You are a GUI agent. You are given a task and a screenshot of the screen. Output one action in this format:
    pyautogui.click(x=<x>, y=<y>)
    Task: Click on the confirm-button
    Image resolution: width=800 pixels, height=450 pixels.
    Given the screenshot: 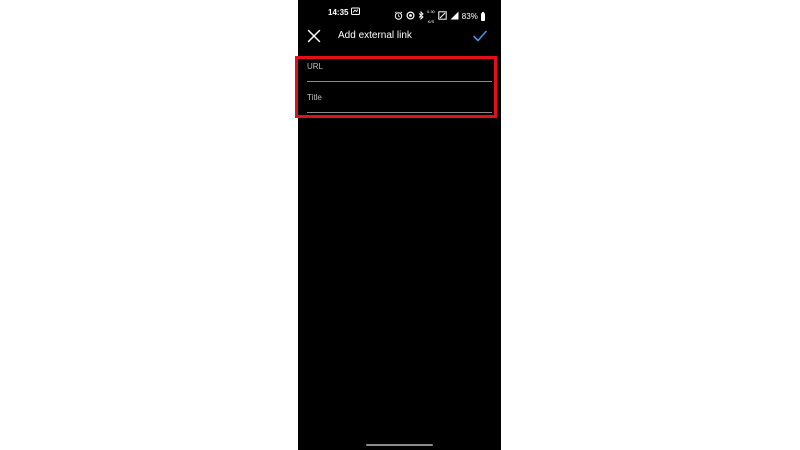 What is the action you would take?
    pyautogui.click(x=480, y=36)
    